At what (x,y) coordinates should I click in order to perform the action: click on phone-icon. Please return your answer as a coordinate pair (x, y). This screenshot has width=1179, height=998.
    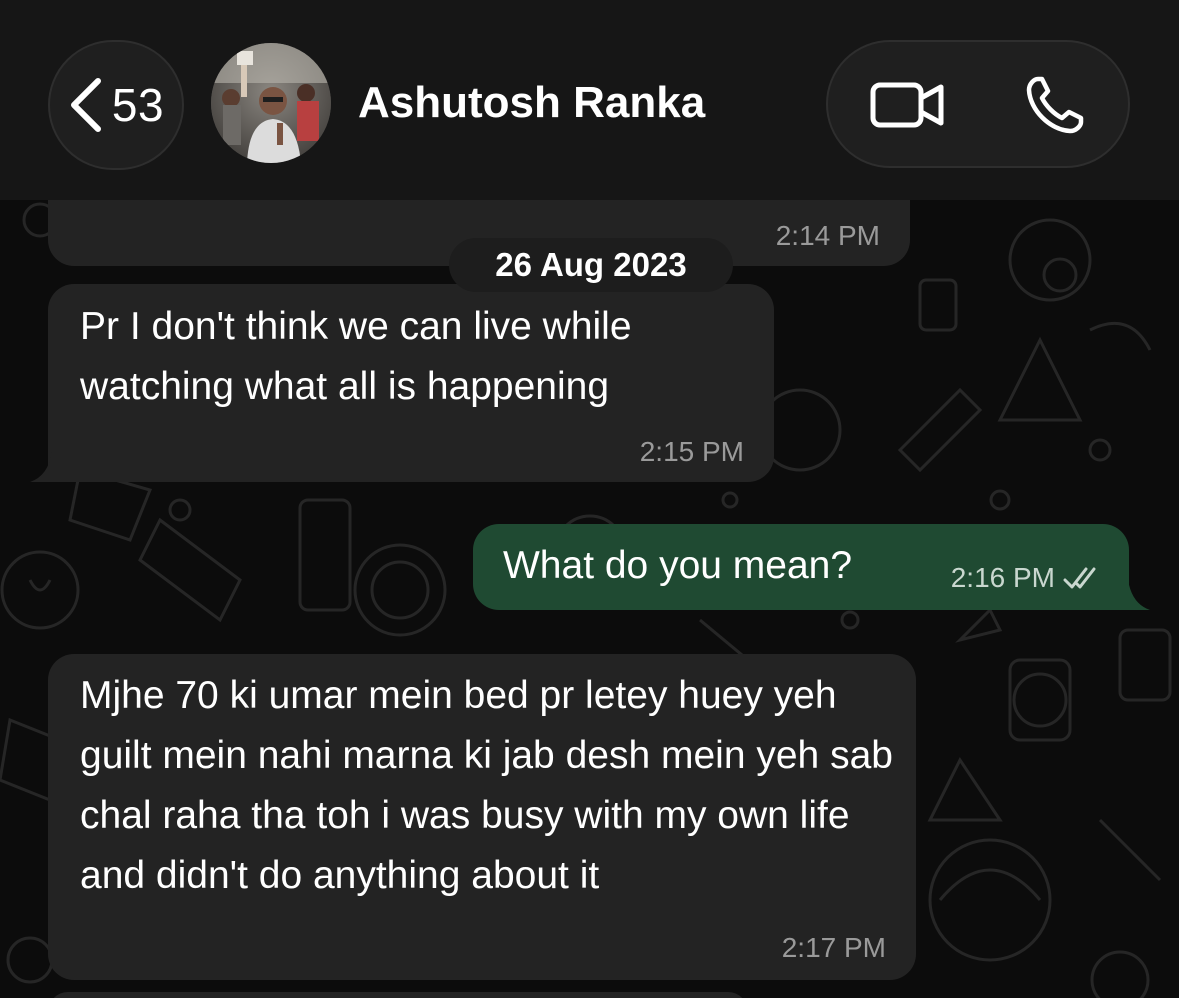
    Looking at the image, I should click on (1055, 105).